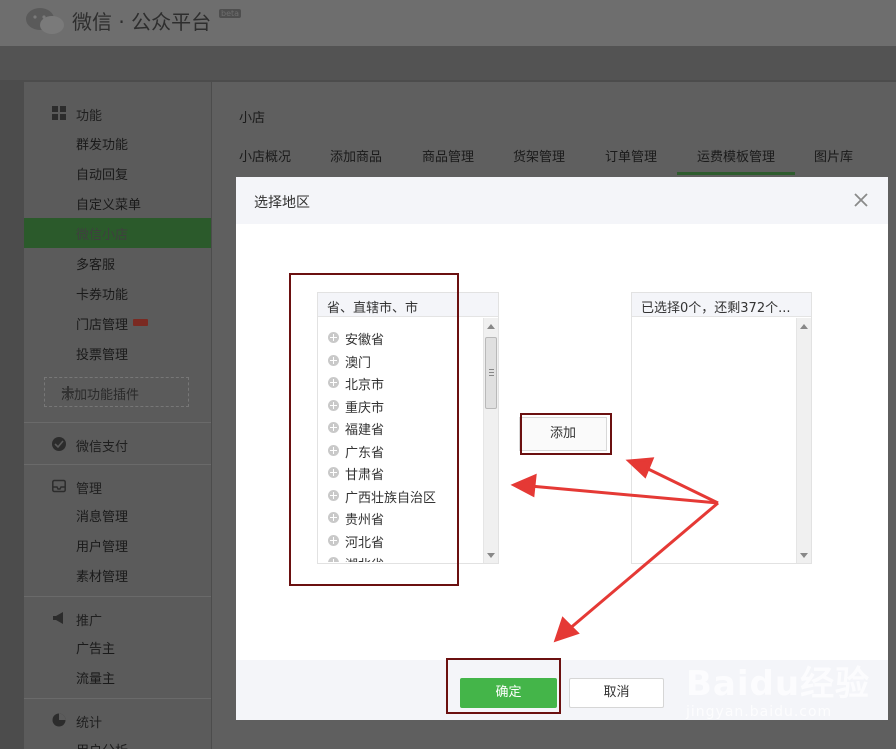 The image size is (896, 749). Describe the element at coordinates (833, 155) in the screenshot. I see `tab-image-library: 图片库` at that location.